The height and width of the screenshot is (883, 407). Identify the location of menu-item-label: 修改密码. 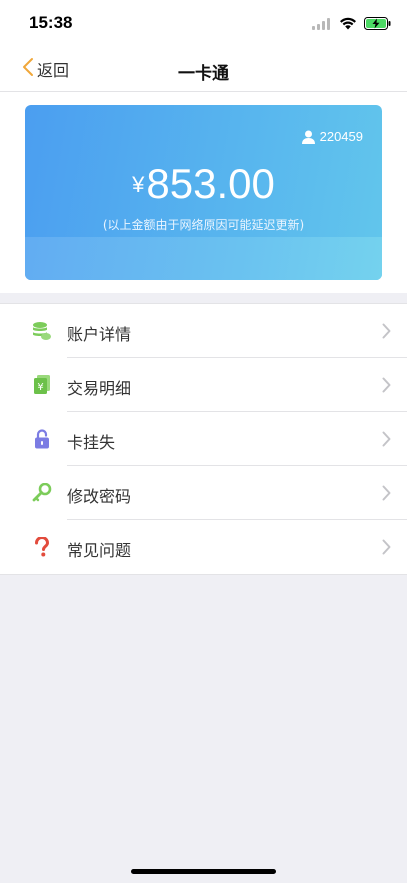
(99, 496).